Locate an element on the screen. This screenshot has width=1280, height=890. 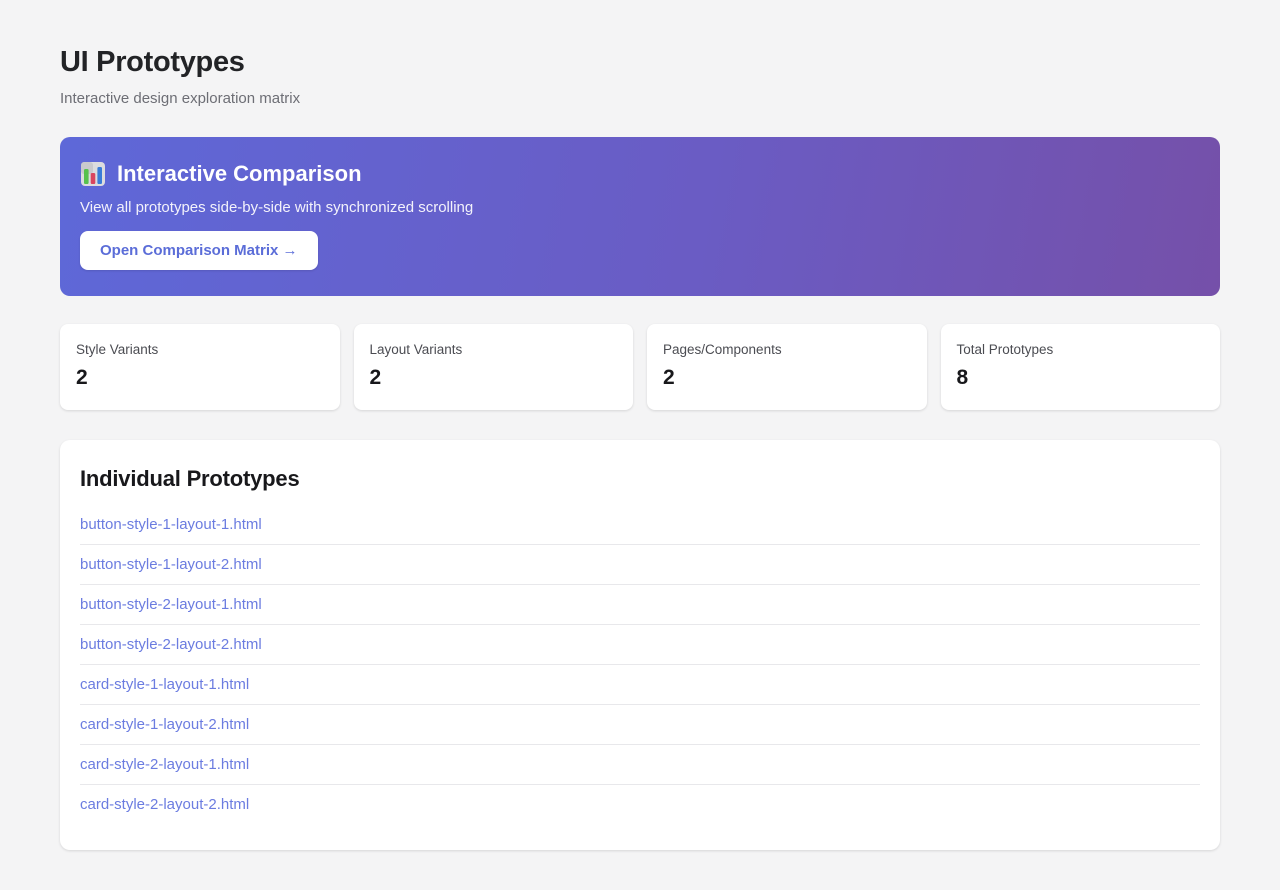
prototype-link: card-style-1-layout-1.html is located at coordinates (640, 684).